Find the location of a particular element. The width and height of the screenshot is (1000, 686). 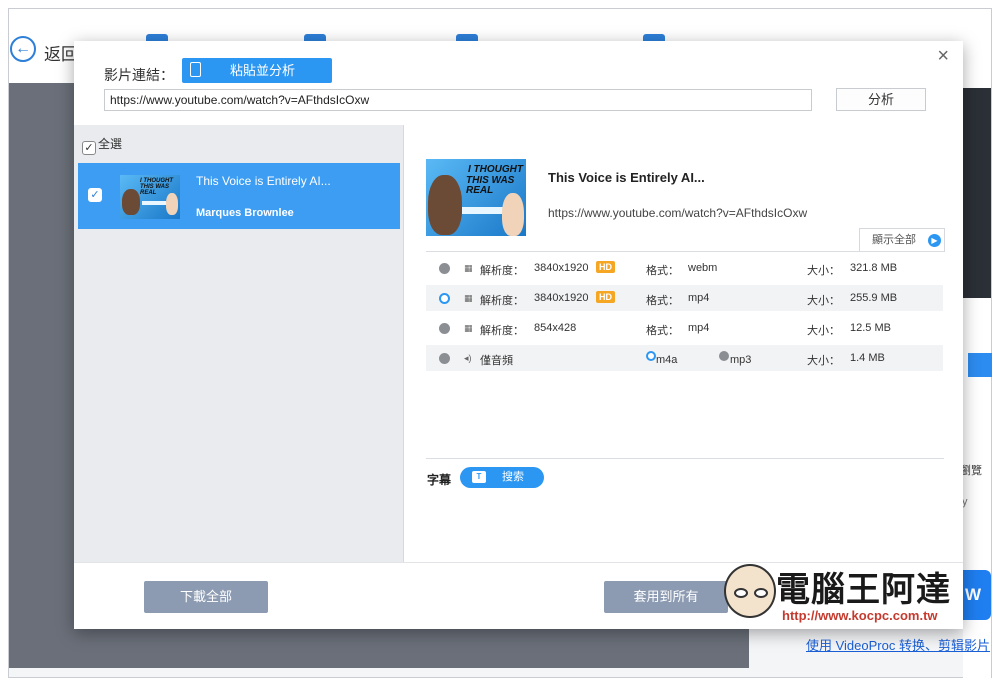

back-label: 返回 is located at coordinates (61, 52).